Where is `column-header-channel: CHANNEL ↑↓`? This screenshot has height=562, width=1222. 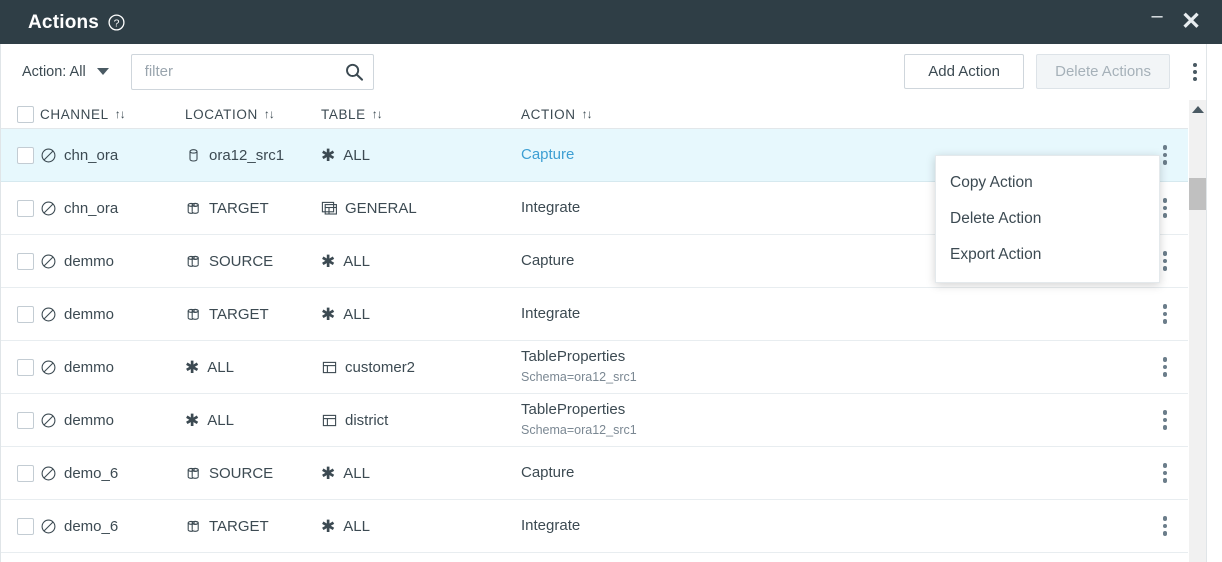
column-header-channel: CHANNEL ↑↓ is located at coordinates (112, 114).